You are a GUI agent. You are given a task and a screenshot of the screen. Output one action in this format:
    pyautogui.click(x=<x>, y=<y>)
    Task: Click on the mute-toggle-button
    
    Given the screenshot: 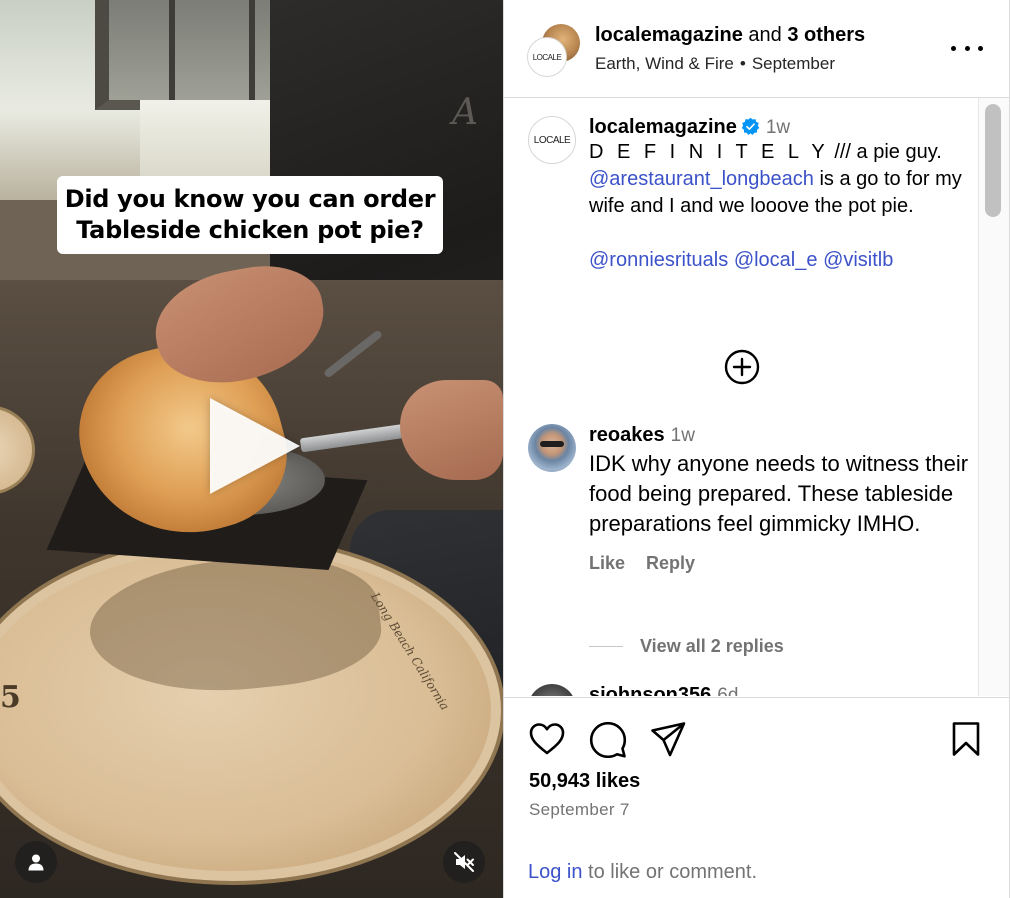 What is the action you would take?
    pyautogui.click(x=464, y=862)
    